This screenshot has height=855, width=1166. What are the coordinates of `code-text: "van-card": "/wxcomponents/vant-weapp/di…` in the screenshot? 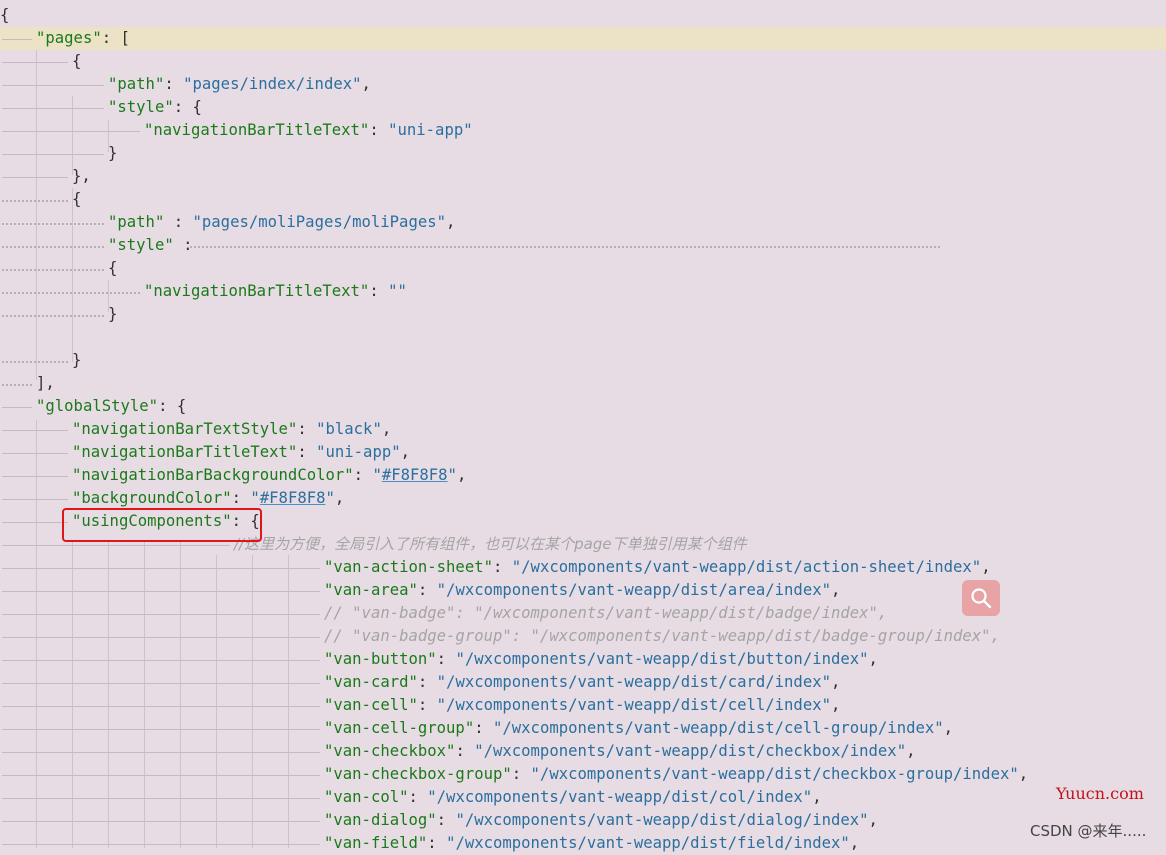 It's located at (582, 682).